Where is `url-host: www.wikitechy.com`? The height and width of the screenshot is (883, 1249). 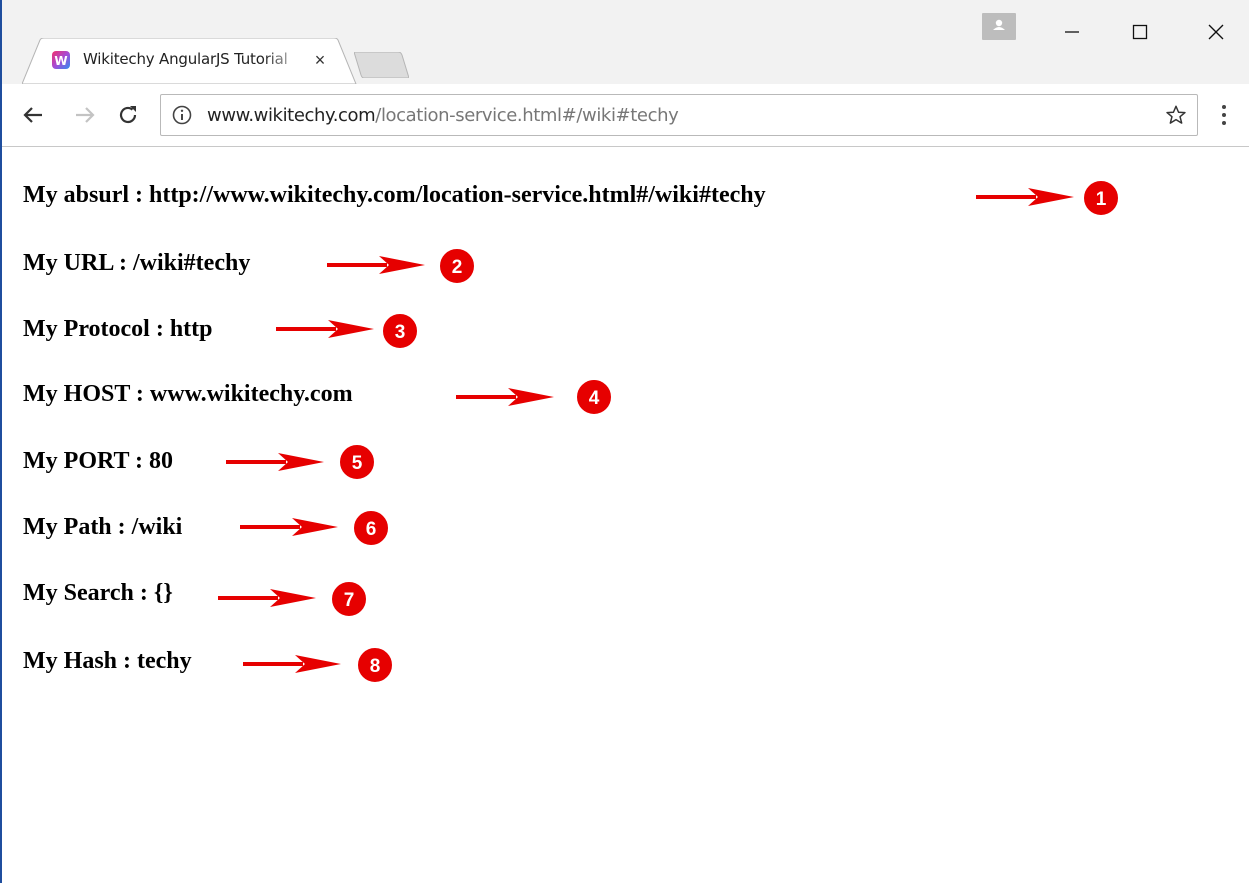
url-host: www.wikitechy.com is located at coordinates (291, 115).